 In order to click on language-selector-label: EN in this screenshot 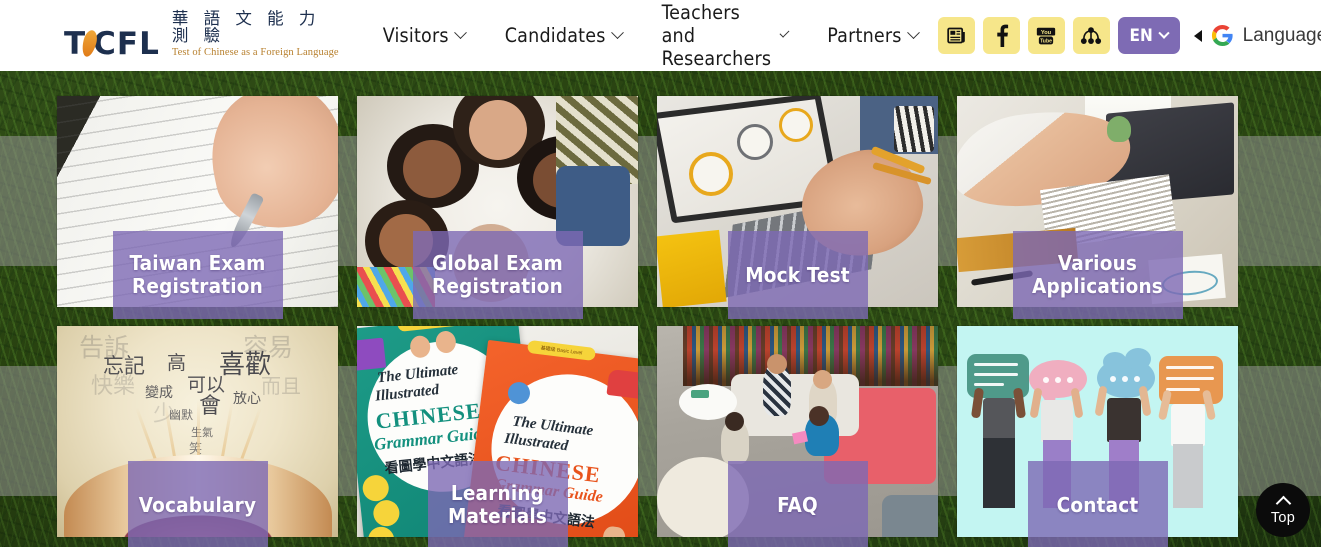, I will do `click(1141, 35)`.